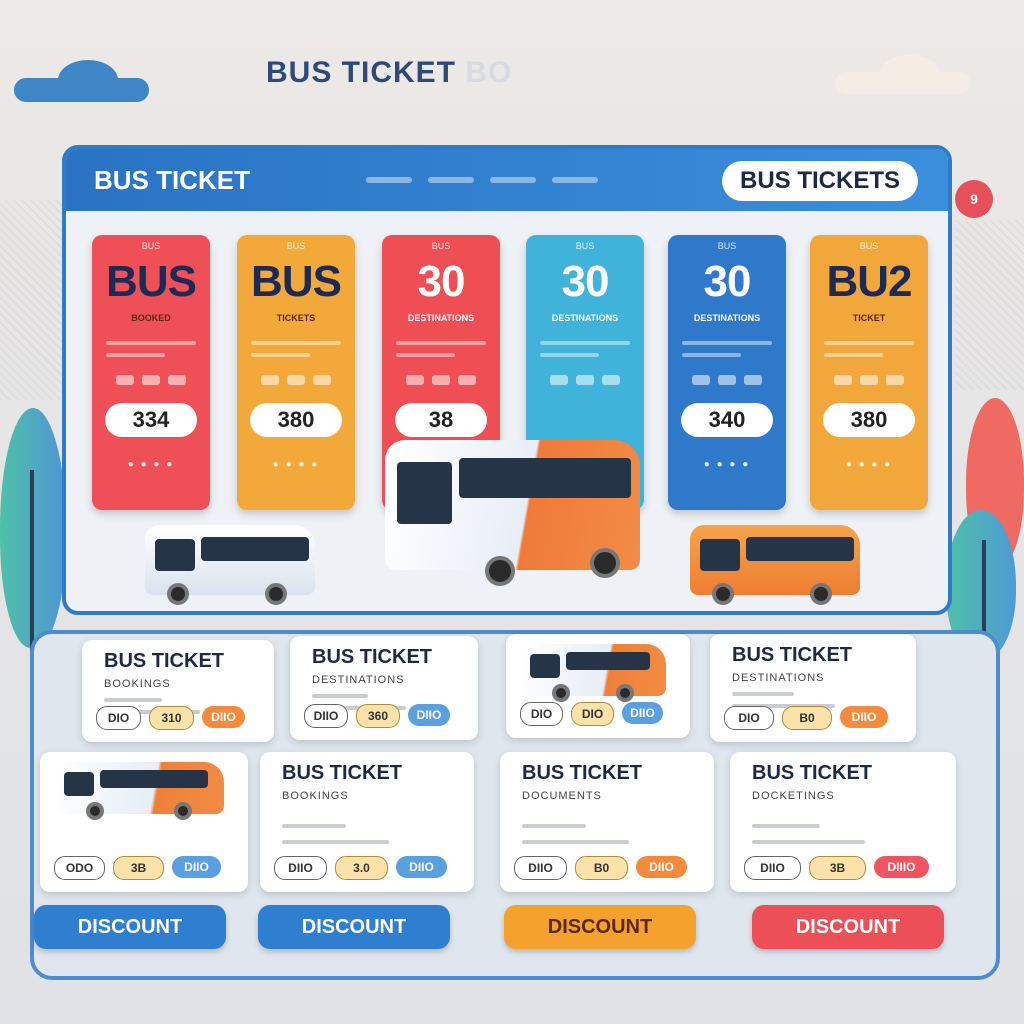 This screenshot has height=1024, width=1024. Describe the element at coordinates (512, 515) in the screenshot. I see `bus-icon-center` at that location.